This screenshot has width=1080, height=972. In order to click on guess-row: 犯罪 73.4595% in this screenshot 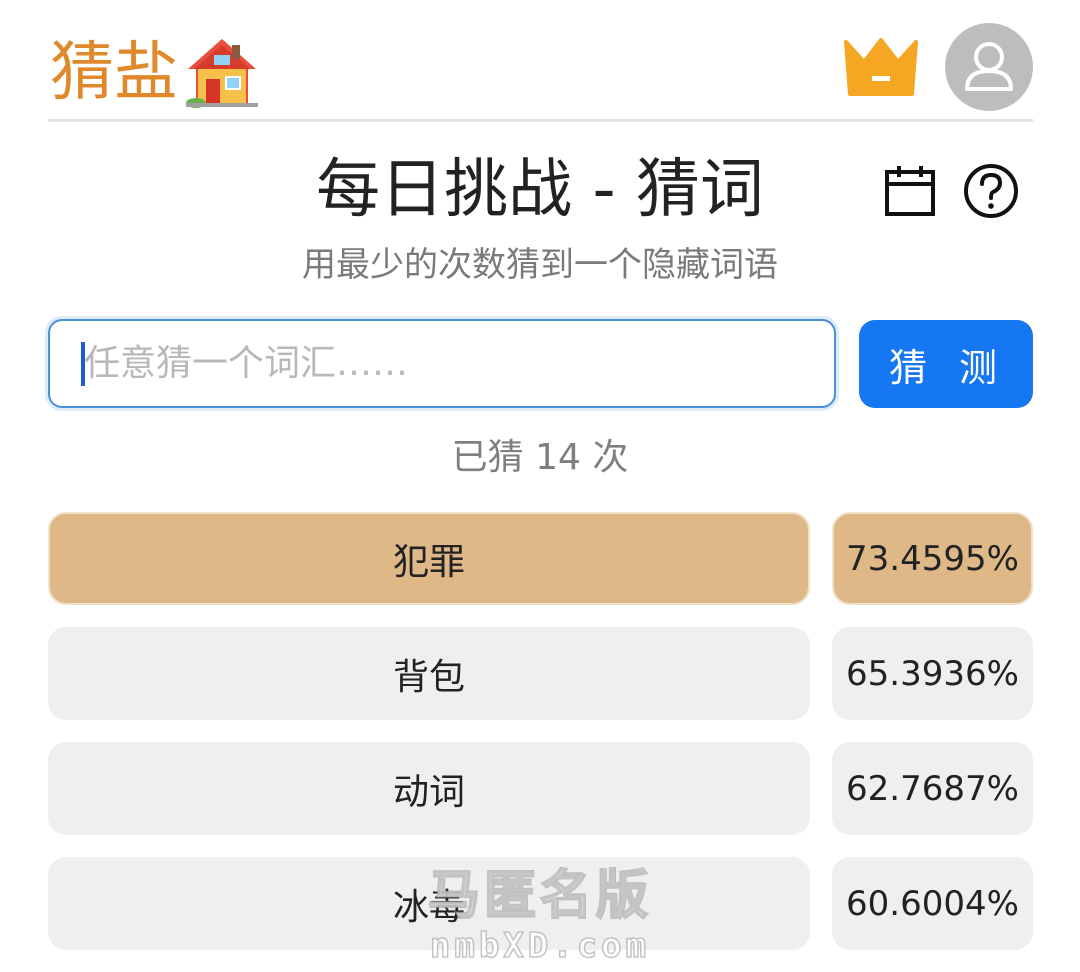, I will do `click(540, 558)`.